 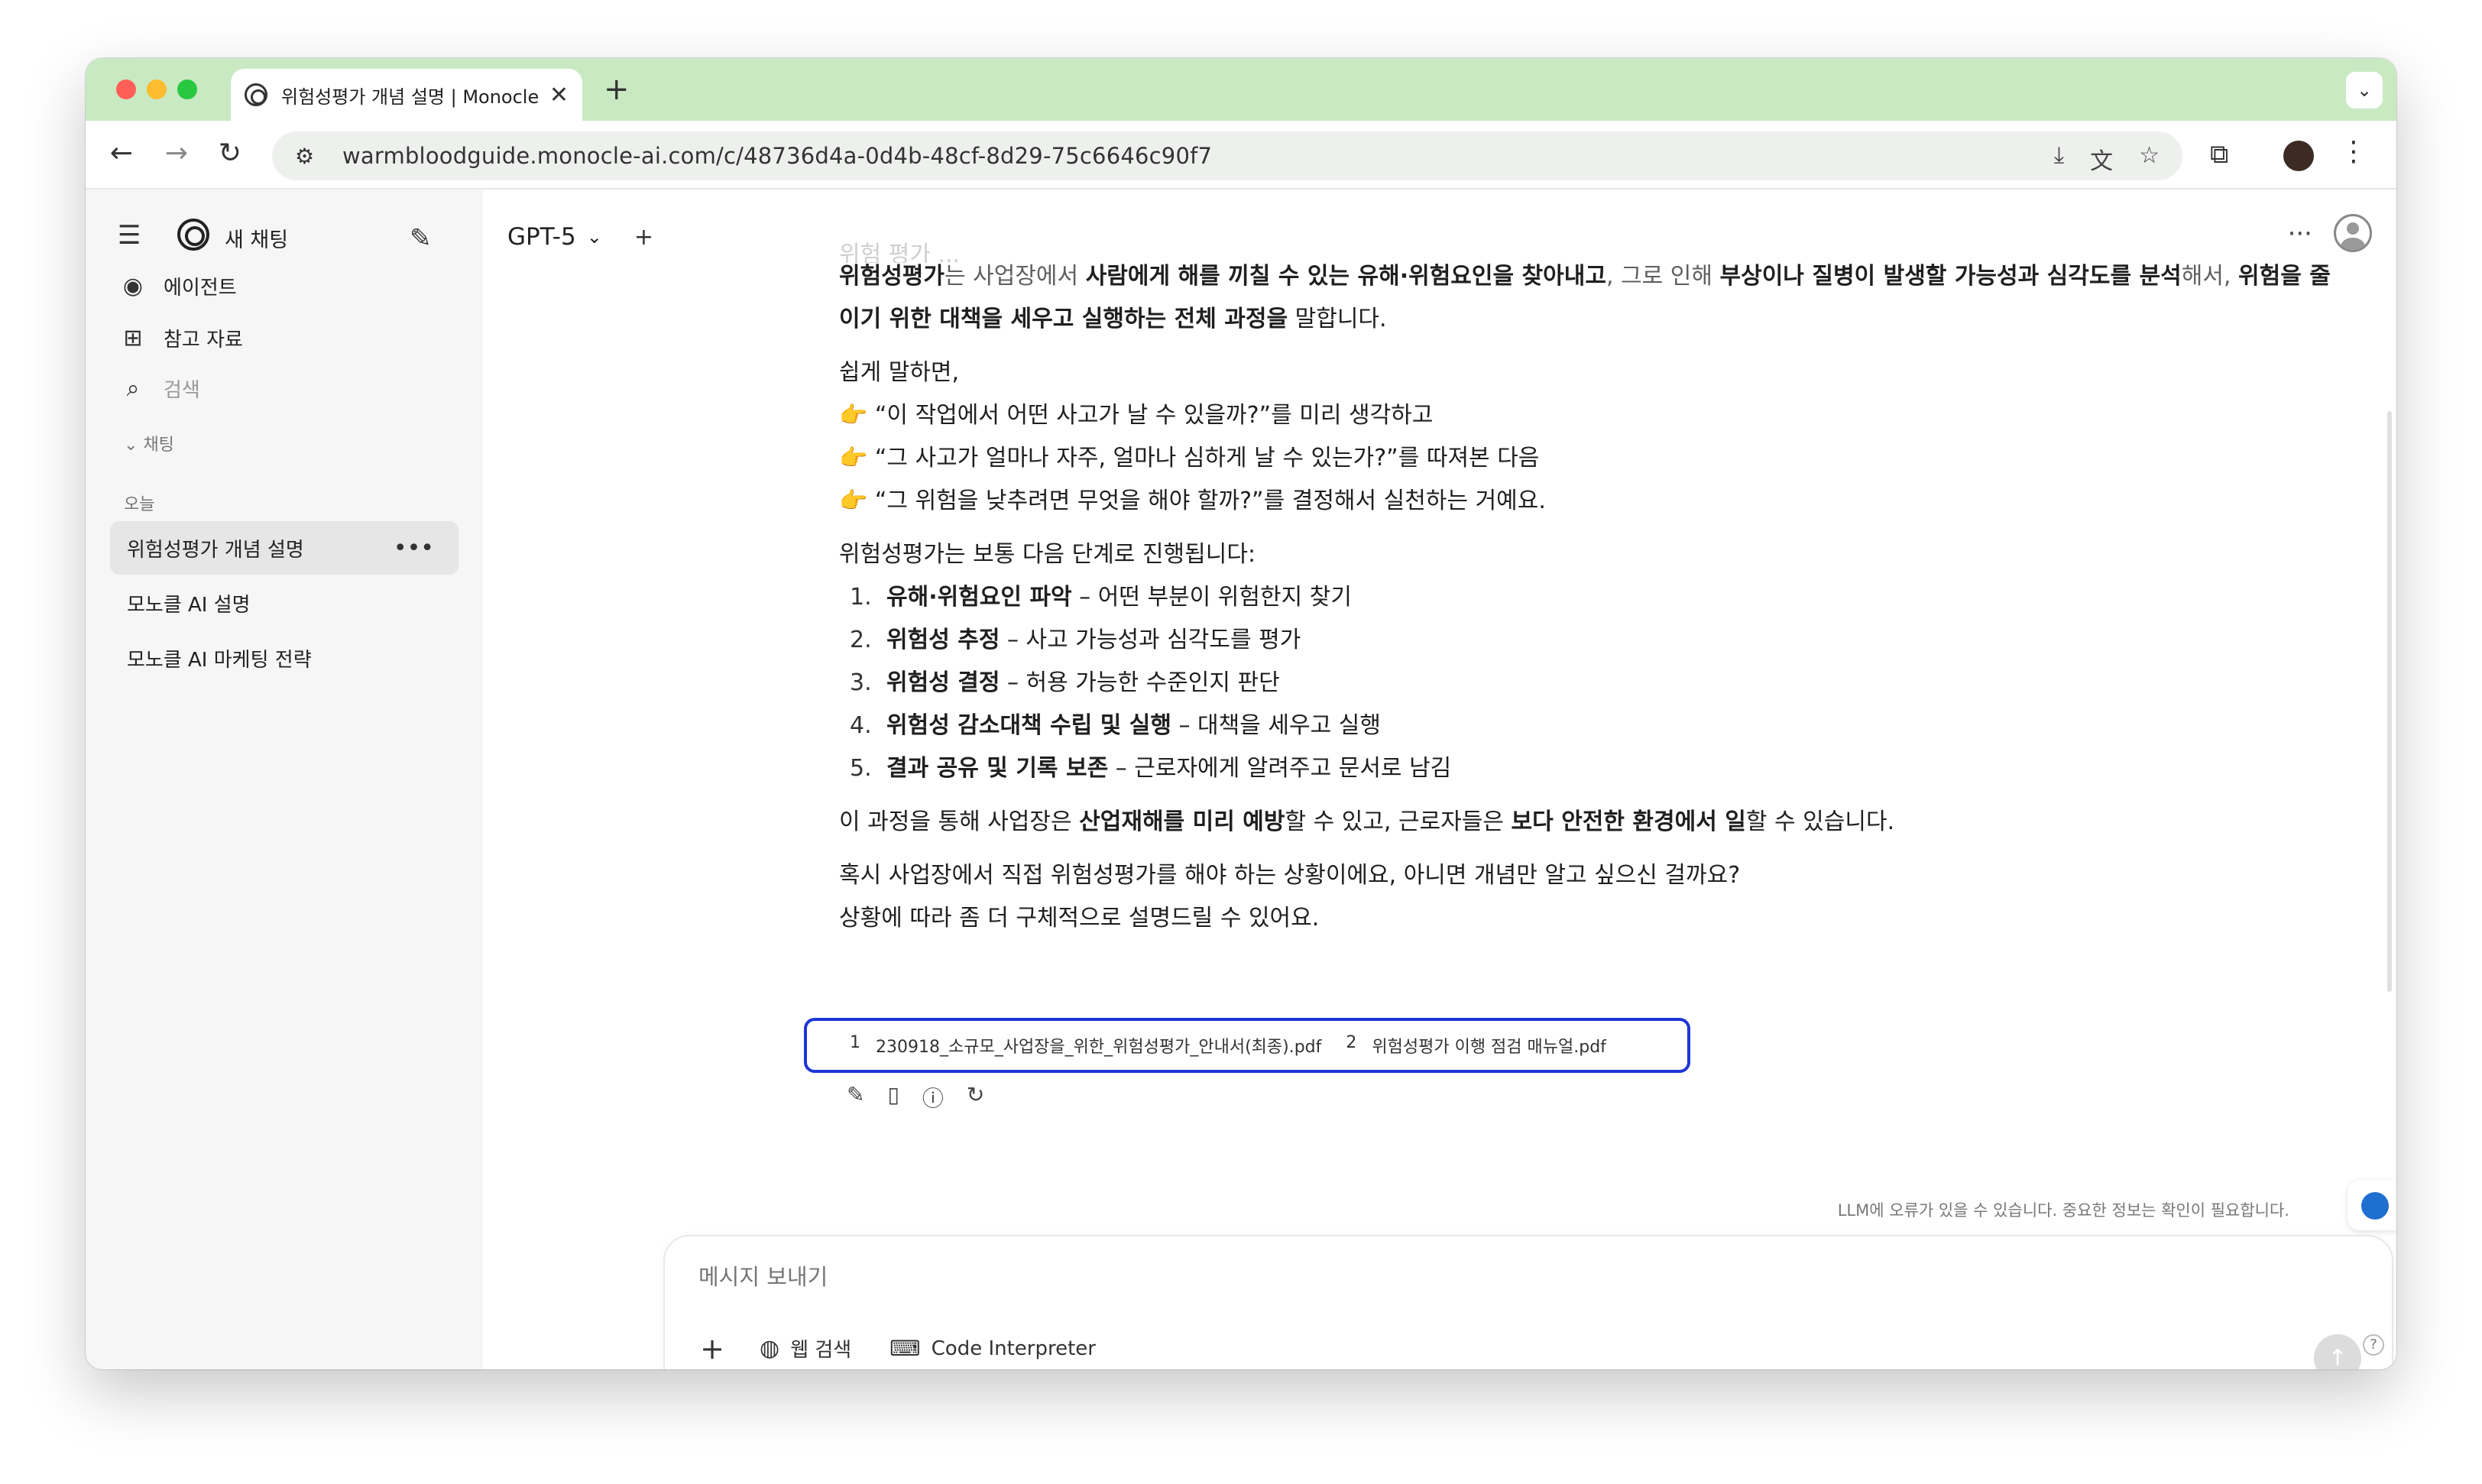 What do you see at coordinates (2337, 1351) in the screenshot?
I see `send-arrow-icon: ↑` at bounding box center [2337, 1351].